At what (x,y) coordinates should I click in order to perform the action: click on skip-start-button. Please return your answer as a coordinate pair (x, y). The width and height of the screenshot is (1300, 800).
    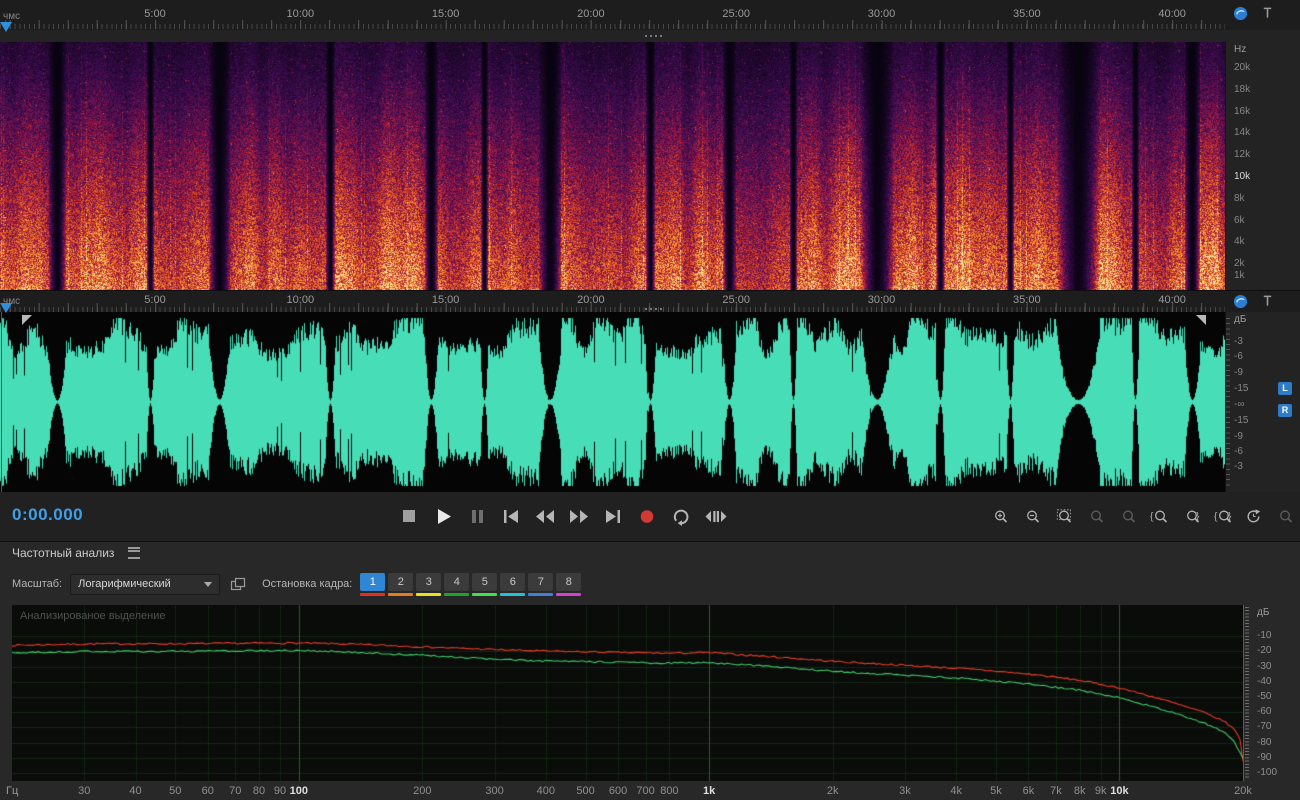
    Looking at the image, I should click on (511, 516).